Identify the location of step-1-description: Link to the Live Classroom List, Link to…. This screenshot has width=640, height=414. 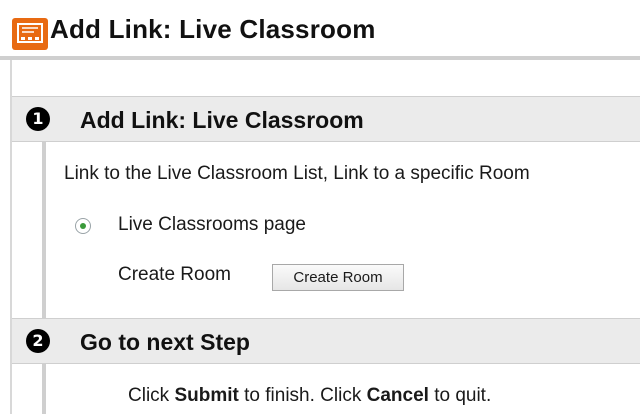
(297, 173).